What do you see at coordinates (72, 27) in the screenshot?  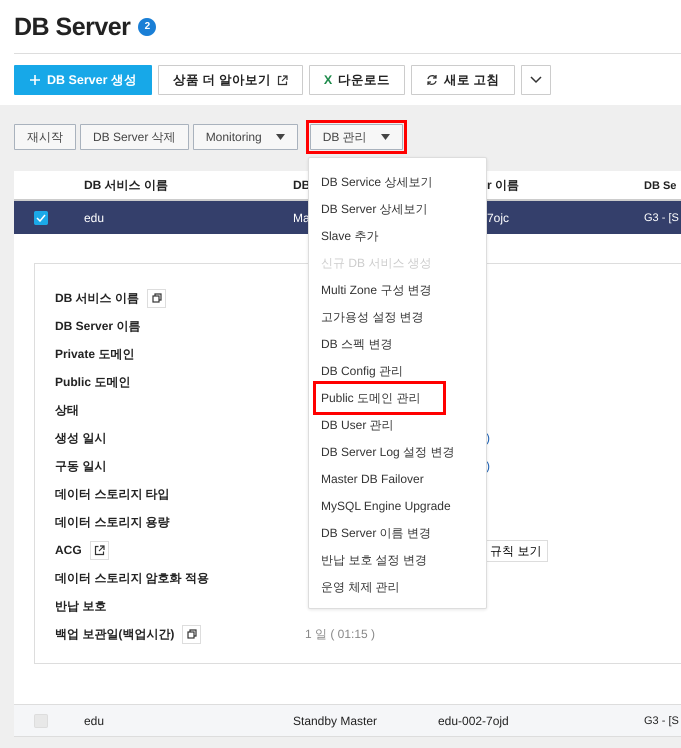 I see `page-title: DB Server` at bounding box center [72, 27].